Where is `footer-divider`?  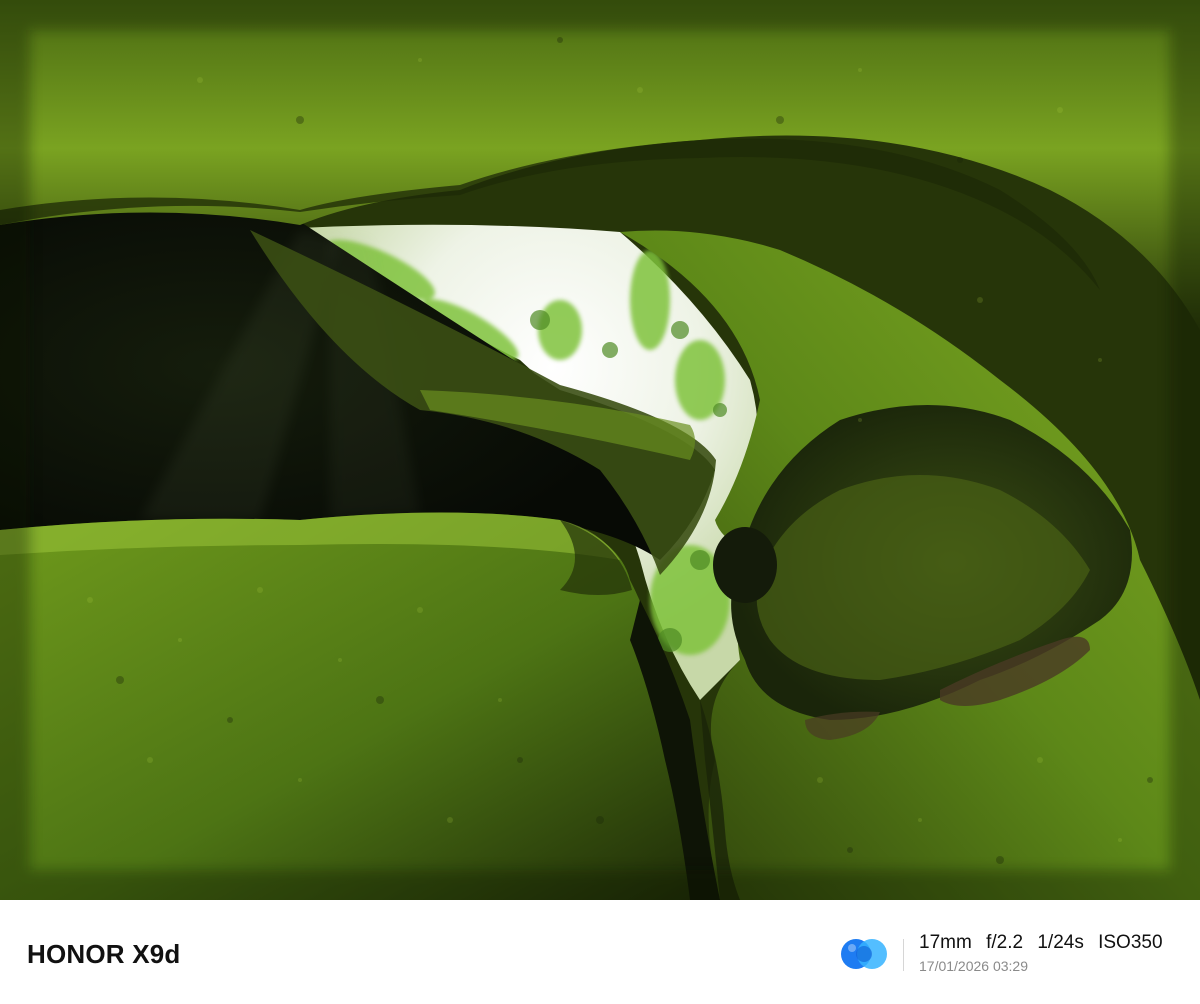 footer-divider is located at coordinates (903, 955).